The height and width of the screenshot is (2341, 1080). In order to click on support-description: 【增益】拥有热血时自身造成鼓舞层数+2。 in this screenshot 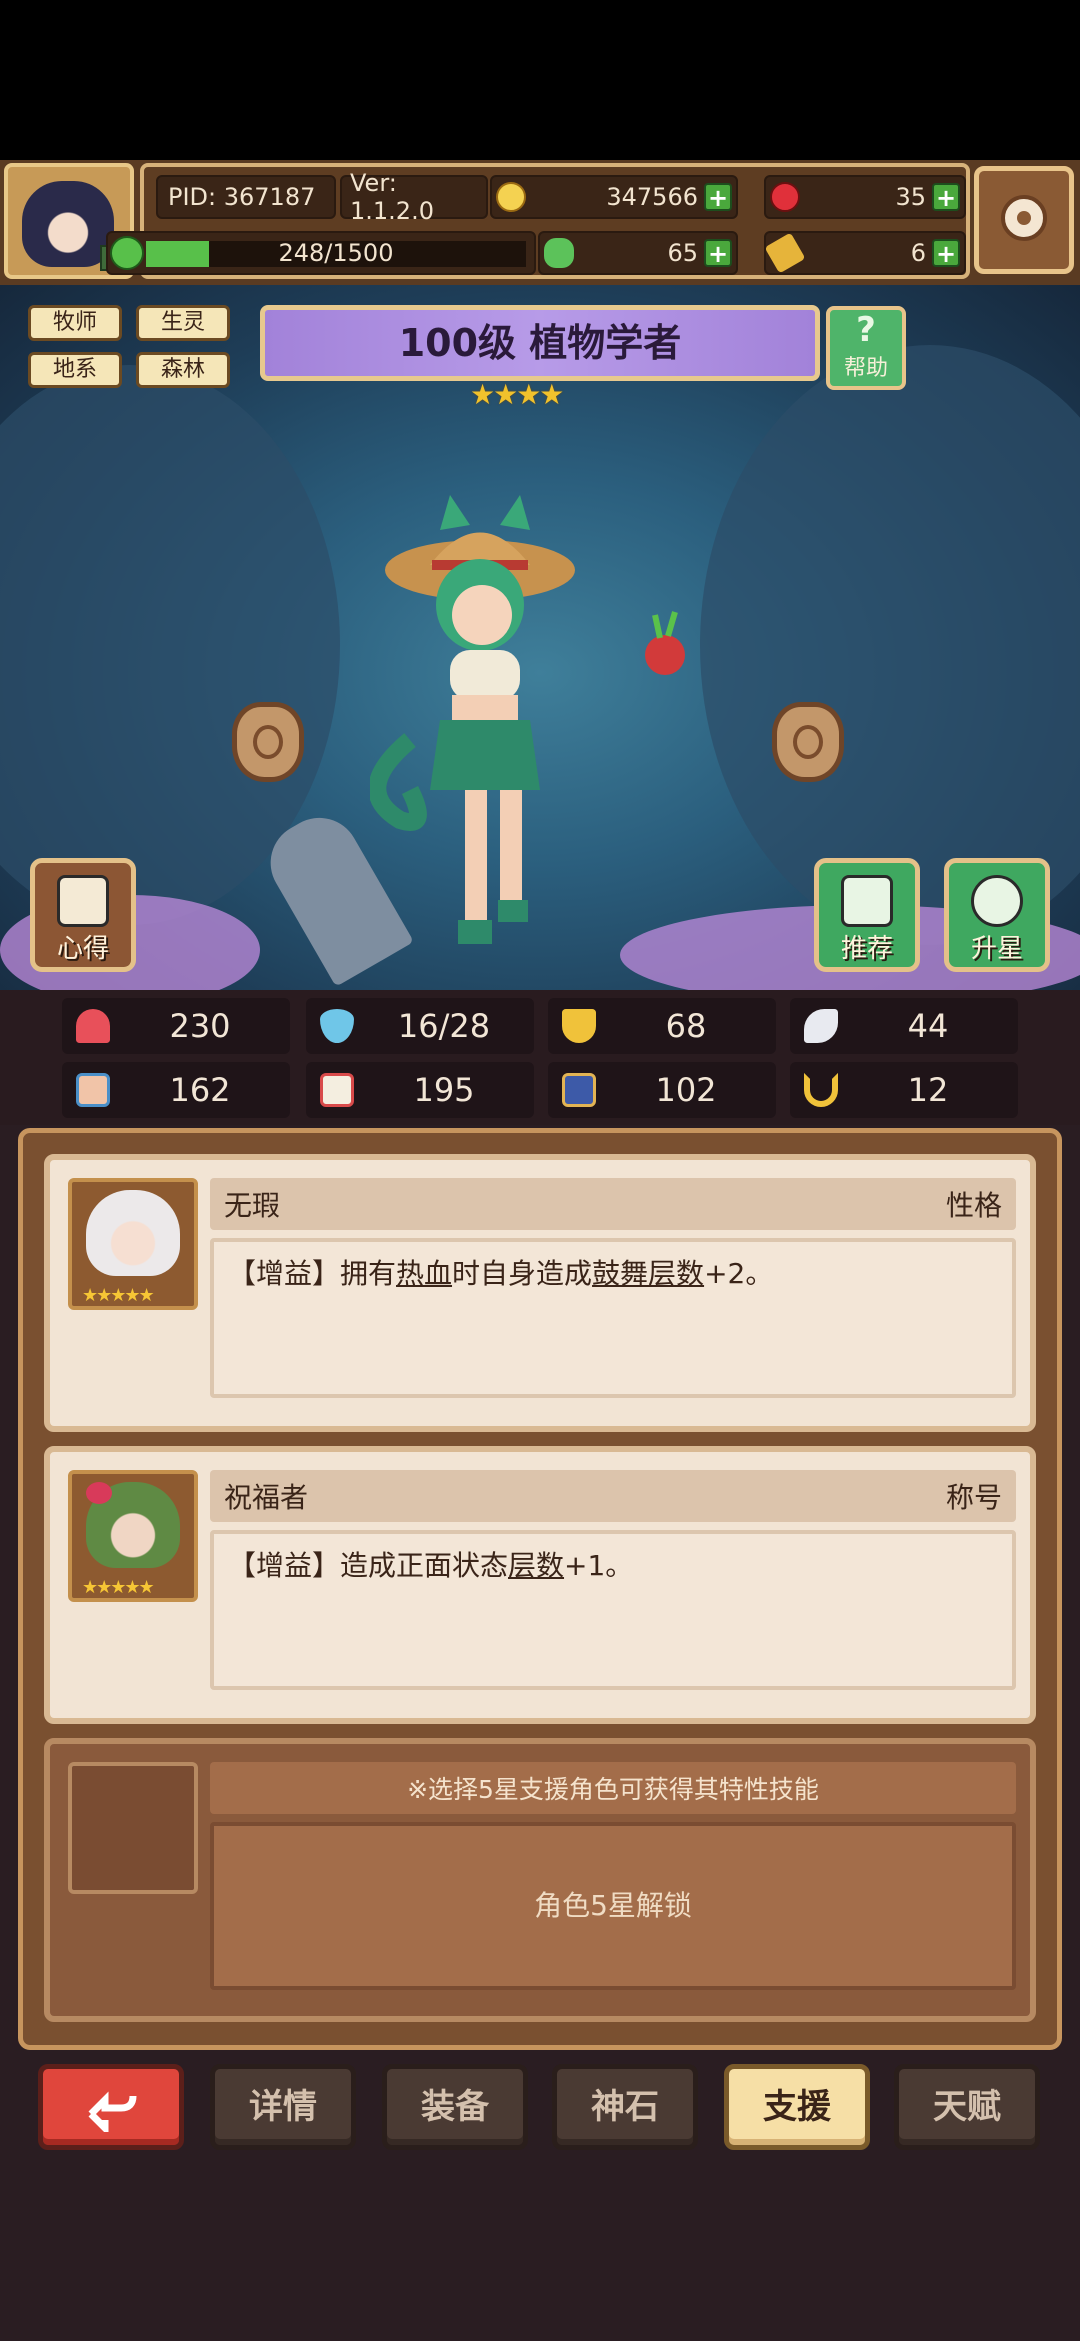, I will do `click(613, 1318)`.